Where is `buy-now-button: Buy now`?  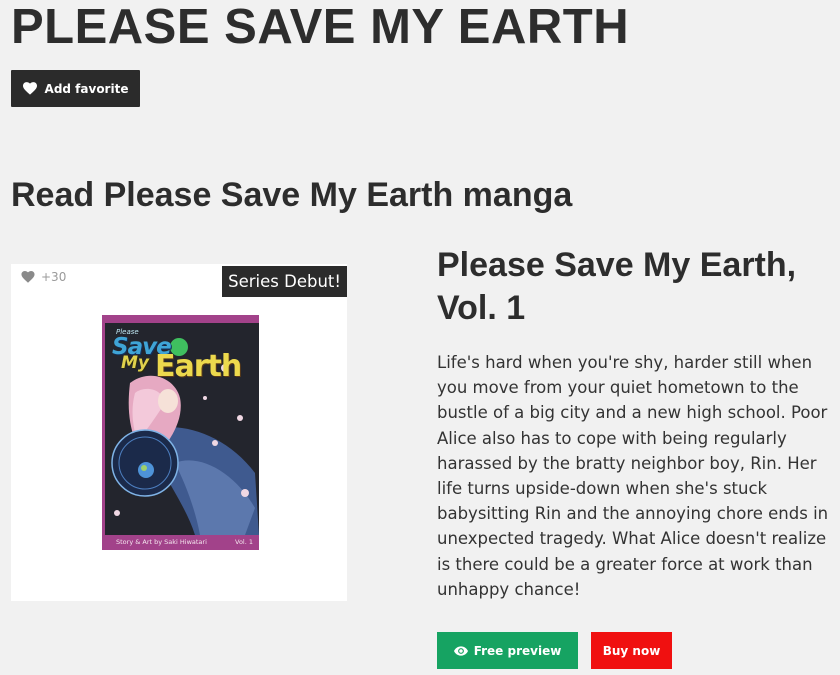 buy-now-button: Buy now is located at coordinates (631, 650).